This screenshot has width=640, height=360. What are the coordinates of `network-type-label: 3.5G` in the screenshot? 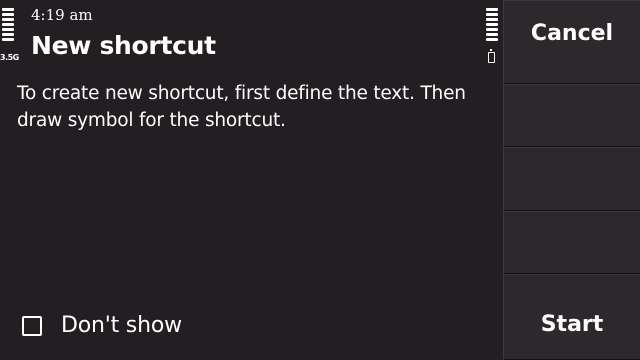 It's located at (9, 57).